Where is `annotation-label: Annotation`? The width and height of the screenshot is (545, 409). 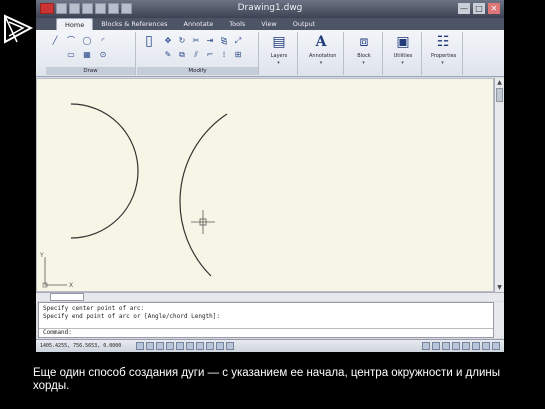 annotation-label: Annotation is located at coordinates (323, 56).